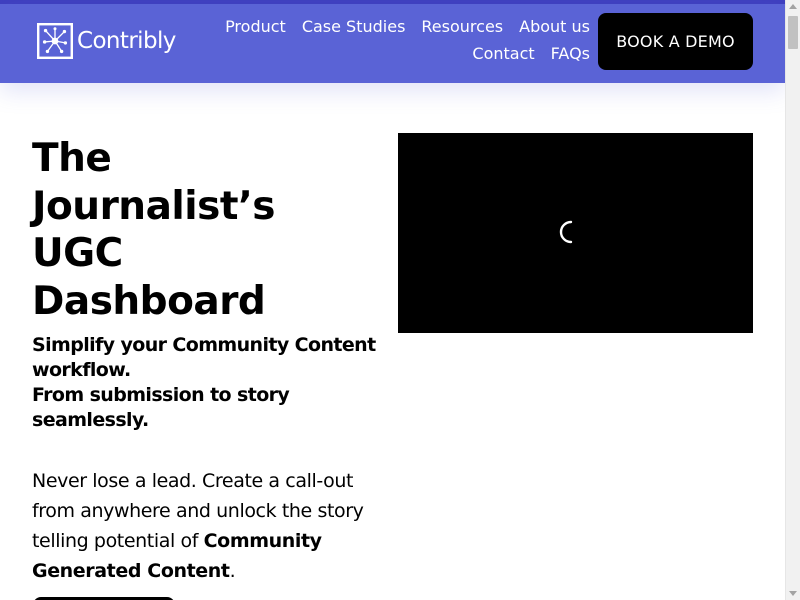  What do you see at coordinates (554, 29) in the screenshot?
I see `nav-about-us: About us` at bounding box center [554, 29].